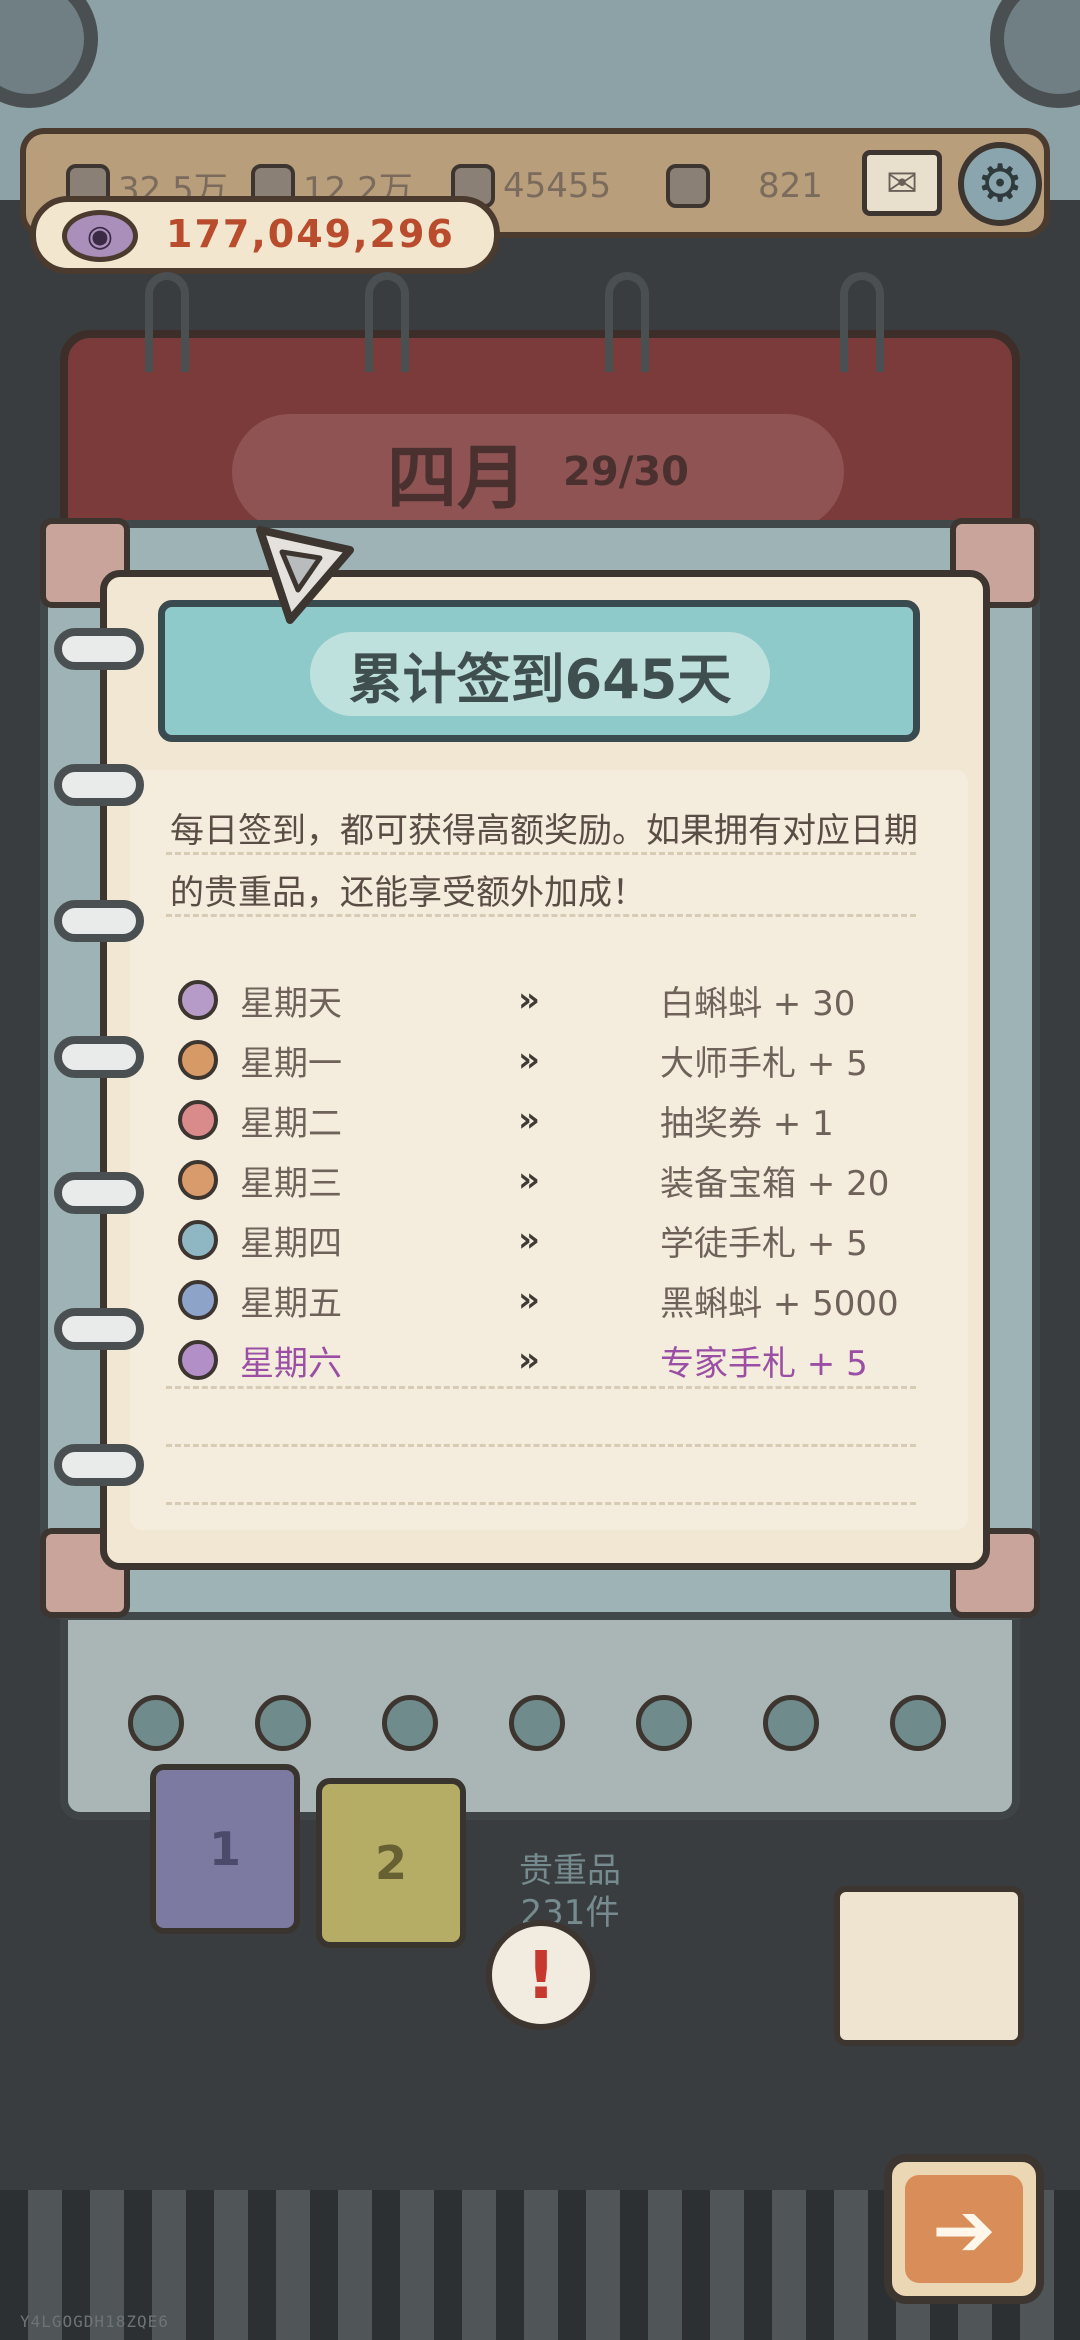 The width and height of the screenshot is (1080, 2340). I want to click on reward-text: 黑蝌蚪 + 5000, so click(779, 1303).